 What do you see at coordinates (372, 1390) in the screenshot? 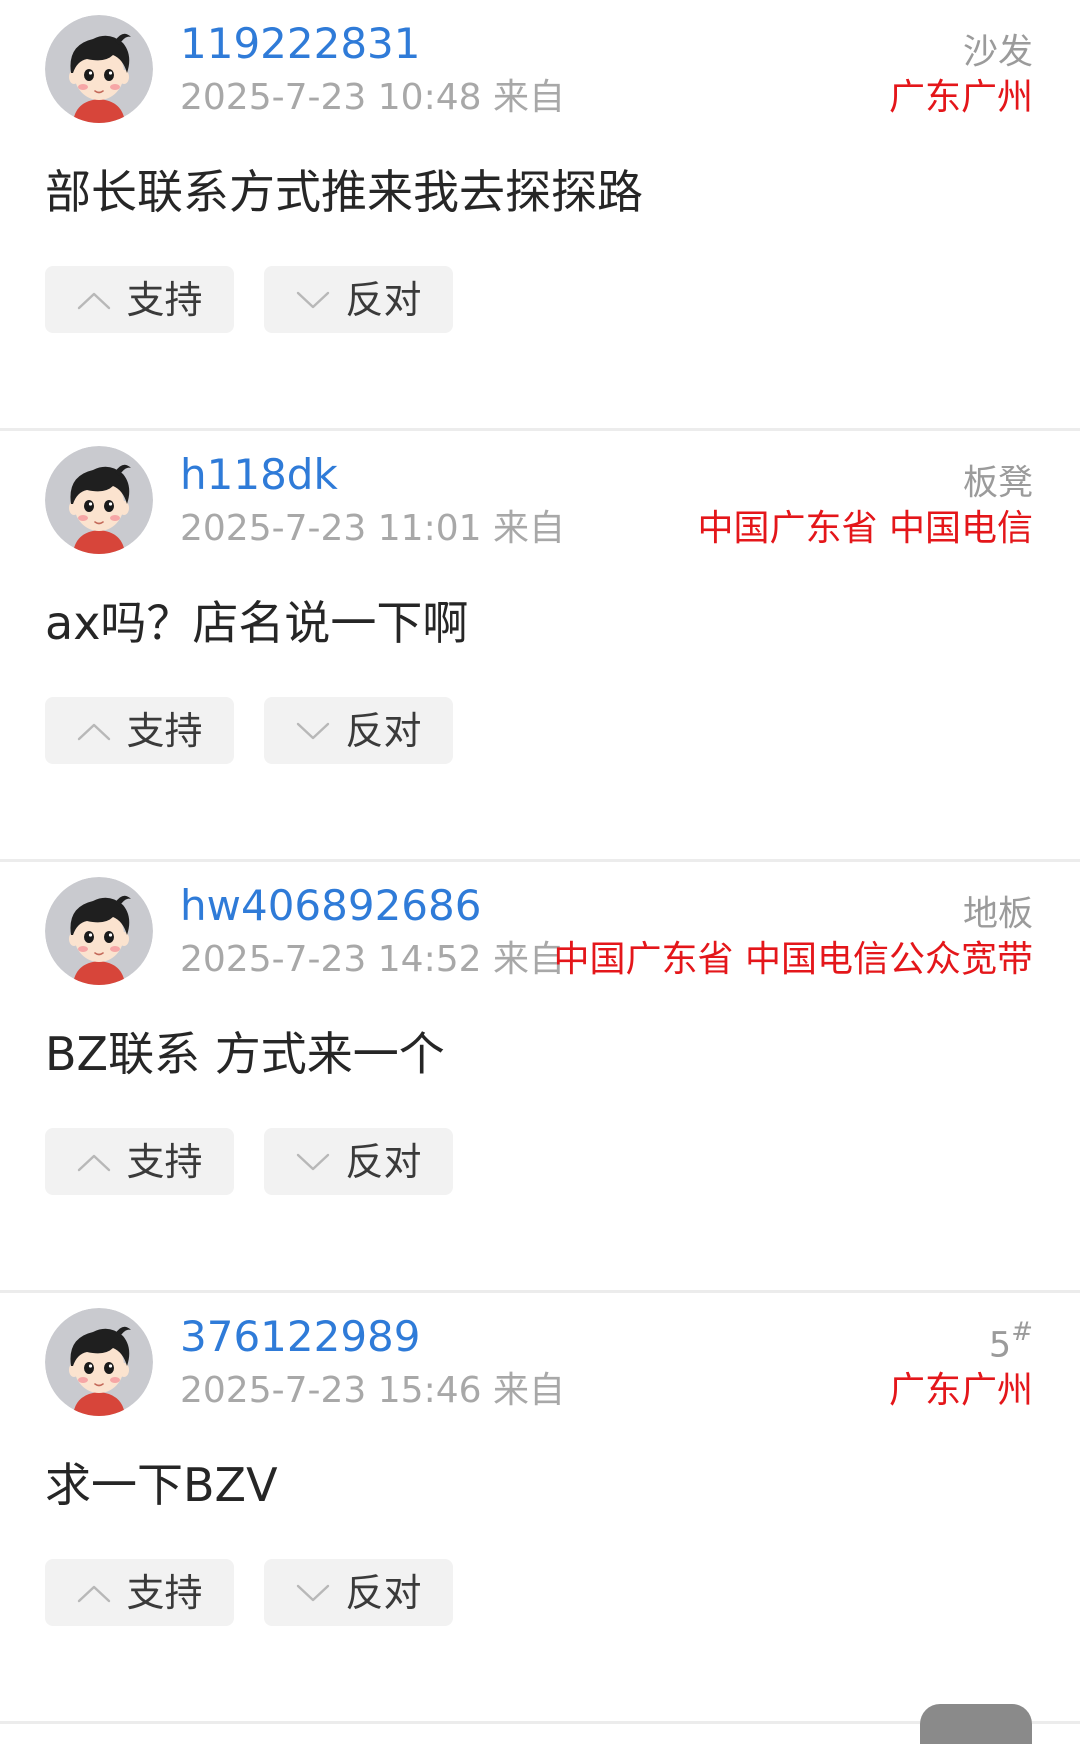
I see `post-time: 2025-7-23 15:46 来自` at bounding box center [372, 1390].